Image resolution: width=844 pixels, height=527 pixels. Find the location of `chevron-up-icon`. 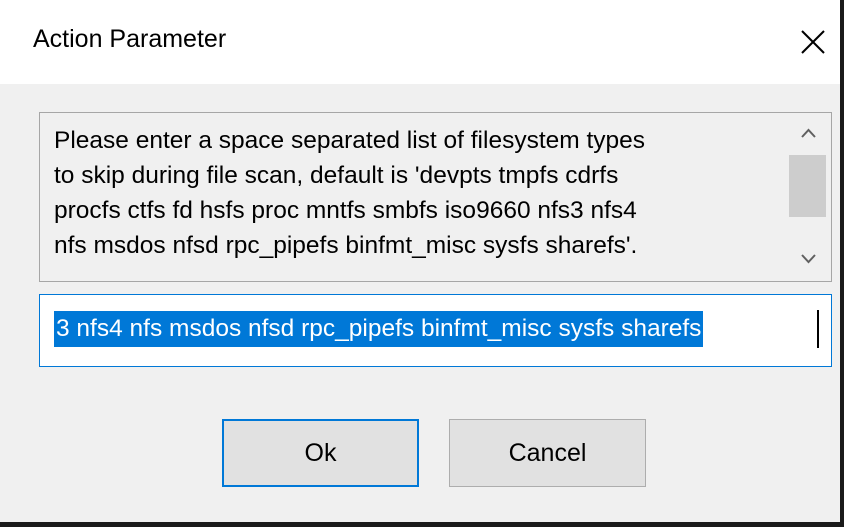

chevron-up-icon is located at coordinates (808, 133).